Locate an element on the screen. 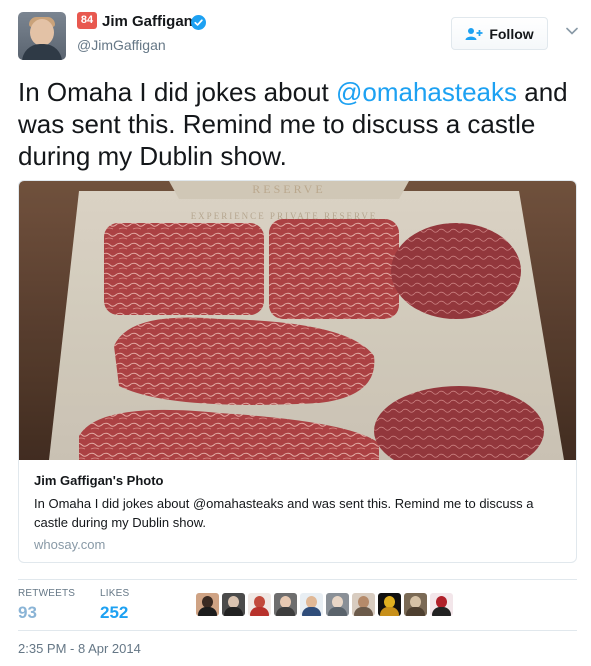 The height and width of the screenshot is (666, 591). chevron-down-icon is located at coordinates (572, 31).